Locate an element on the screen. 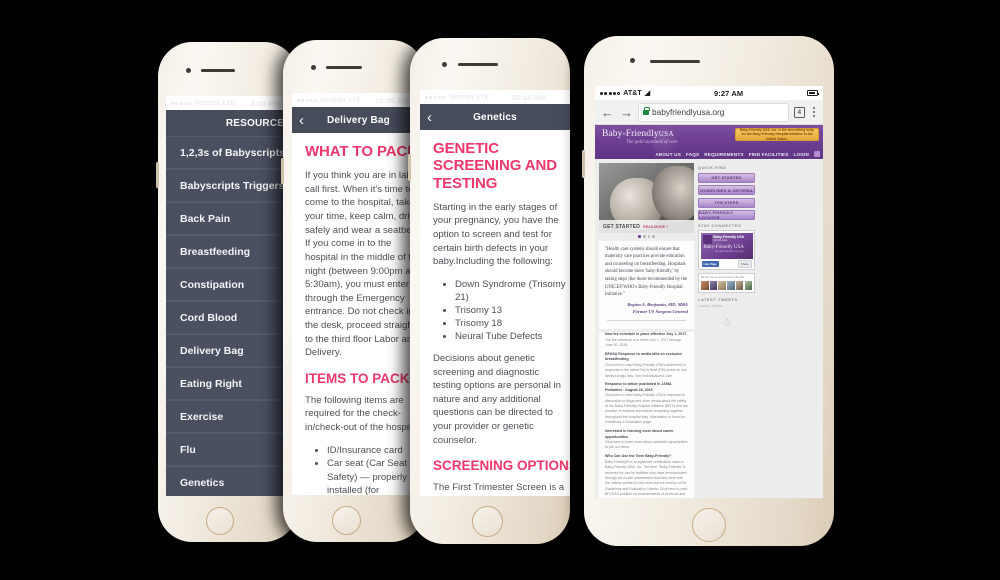  sidebar-button-get-started: GET STARTED is located at coordinates (726, 177).